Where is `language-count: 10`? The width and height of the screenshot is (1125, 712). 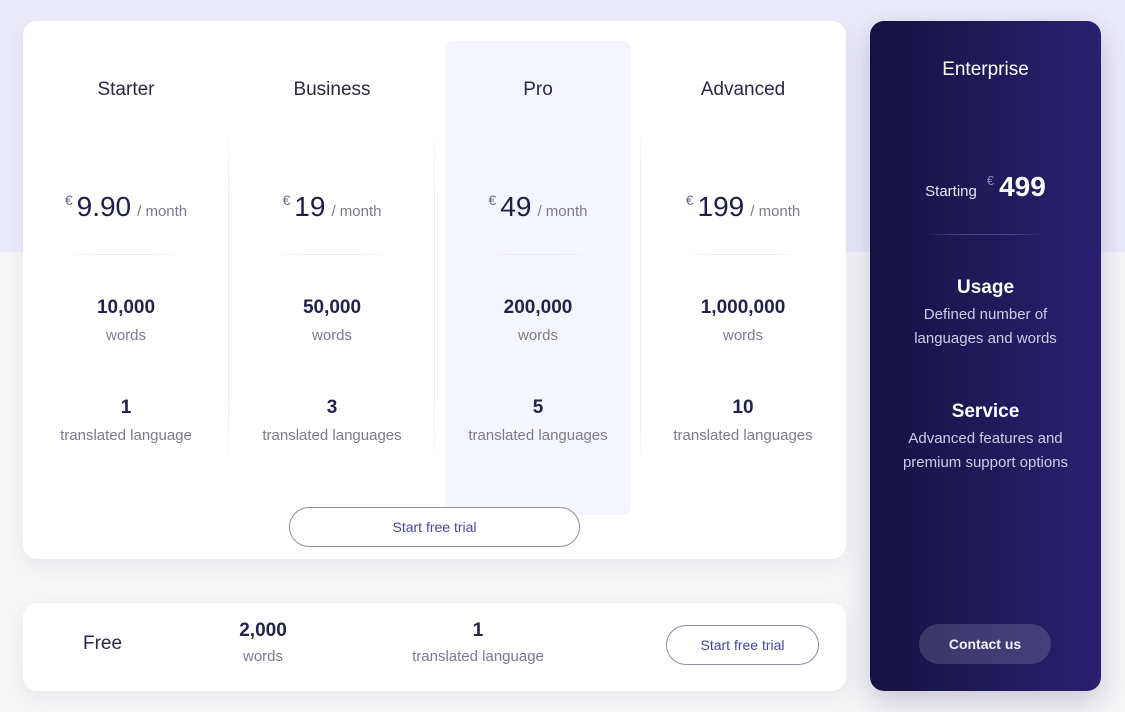
language-count: 10 is located at coordinates (743, 407).